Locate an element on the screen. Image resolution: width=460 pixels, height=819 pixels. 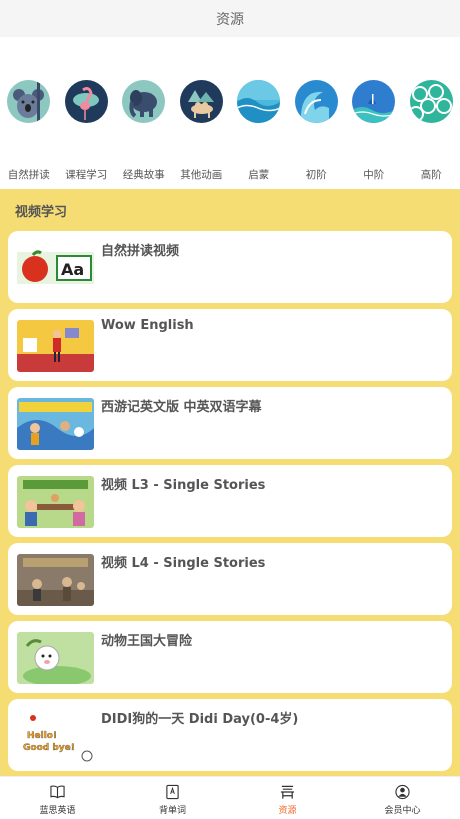
elephant-icon is located at coordinates (143, 101).